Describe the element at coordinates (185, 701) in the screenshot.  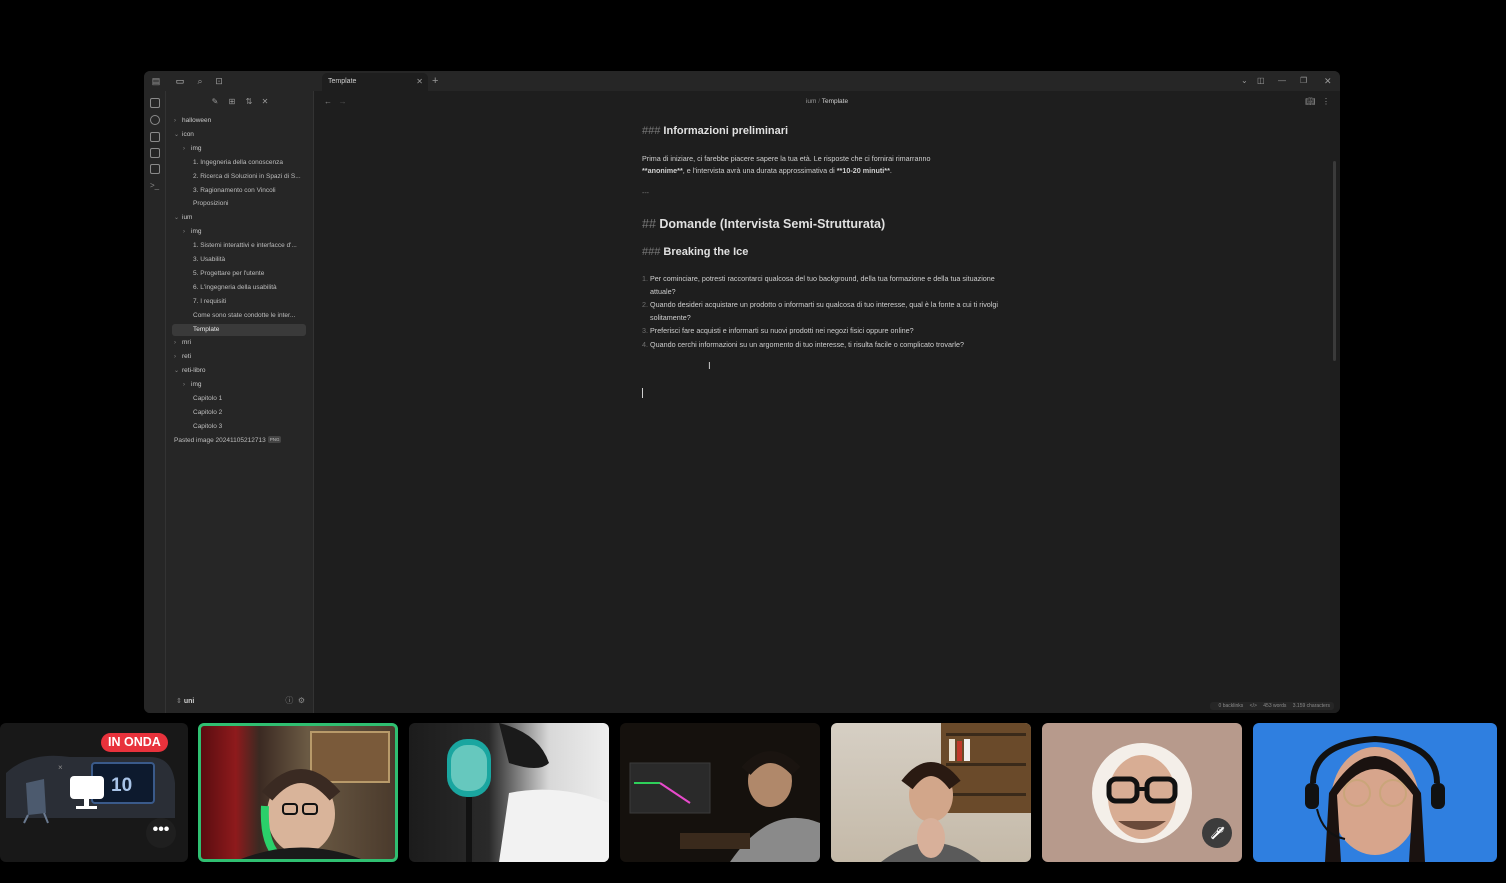
I see `vault-switcher: ⇕ uni` at that location.